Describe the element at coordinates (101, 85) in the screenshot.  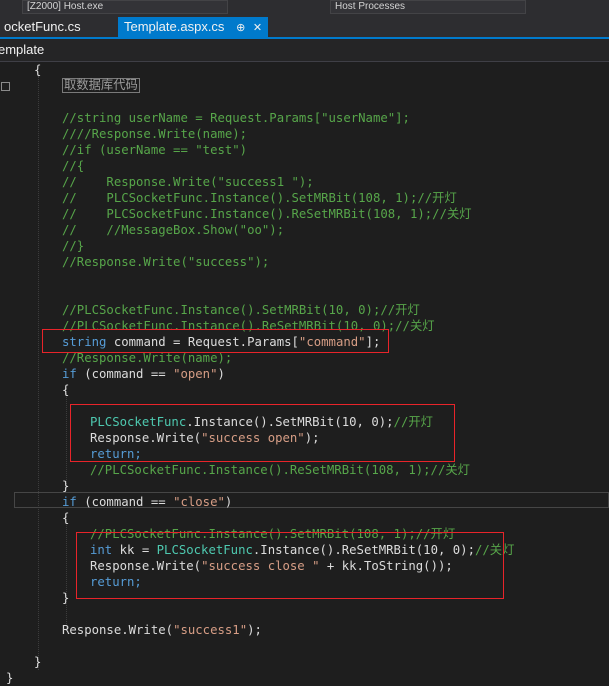
I see `region-label: 取数据库代码` at that location.